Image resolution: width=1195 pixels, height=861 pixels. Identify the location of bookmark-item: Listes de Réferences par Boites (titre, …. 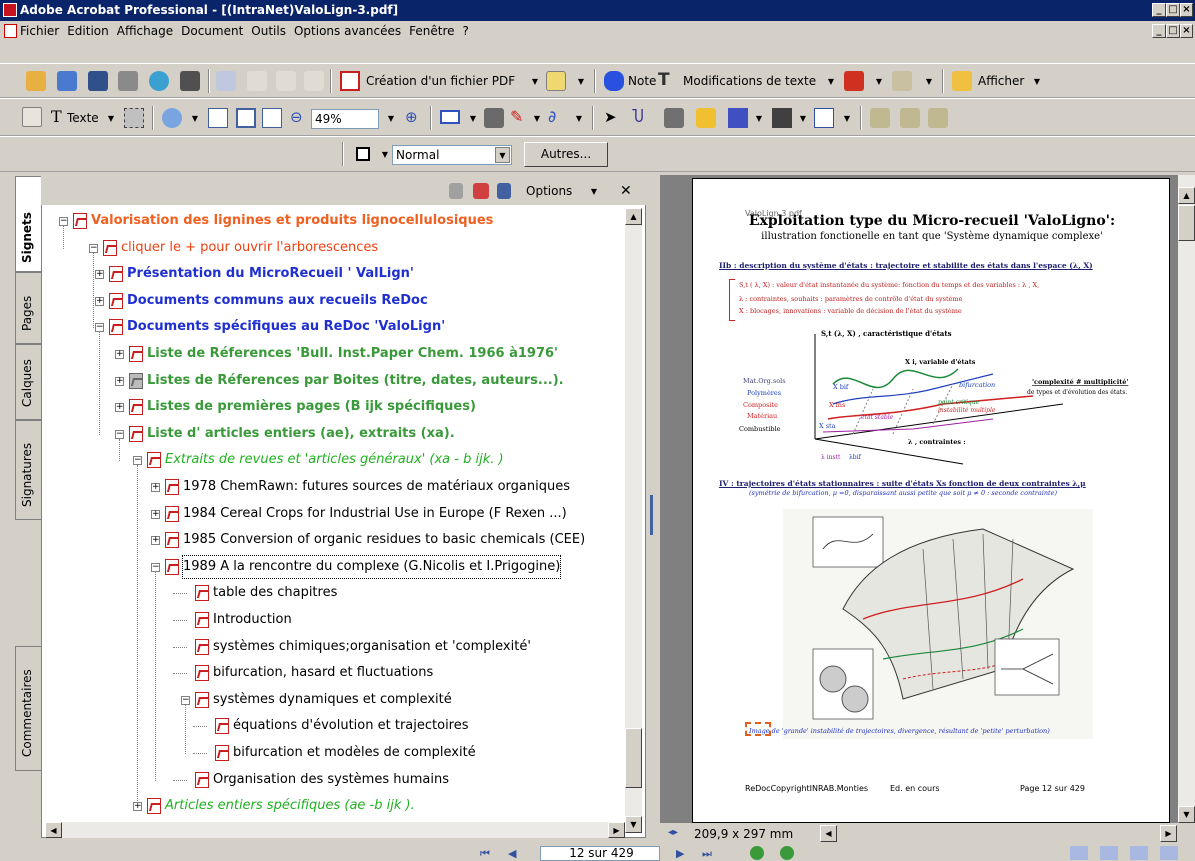
(355, 381).